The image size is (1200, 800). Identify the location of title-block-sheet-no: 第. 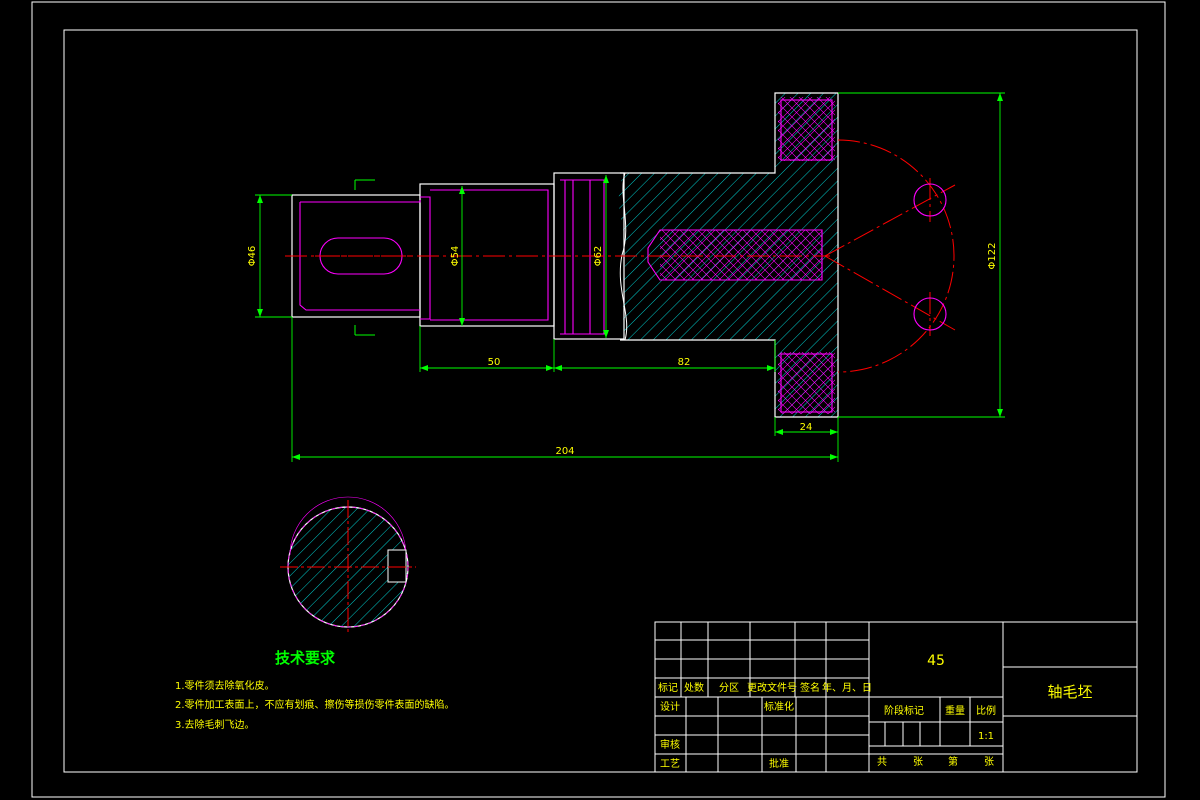
(953, 761).